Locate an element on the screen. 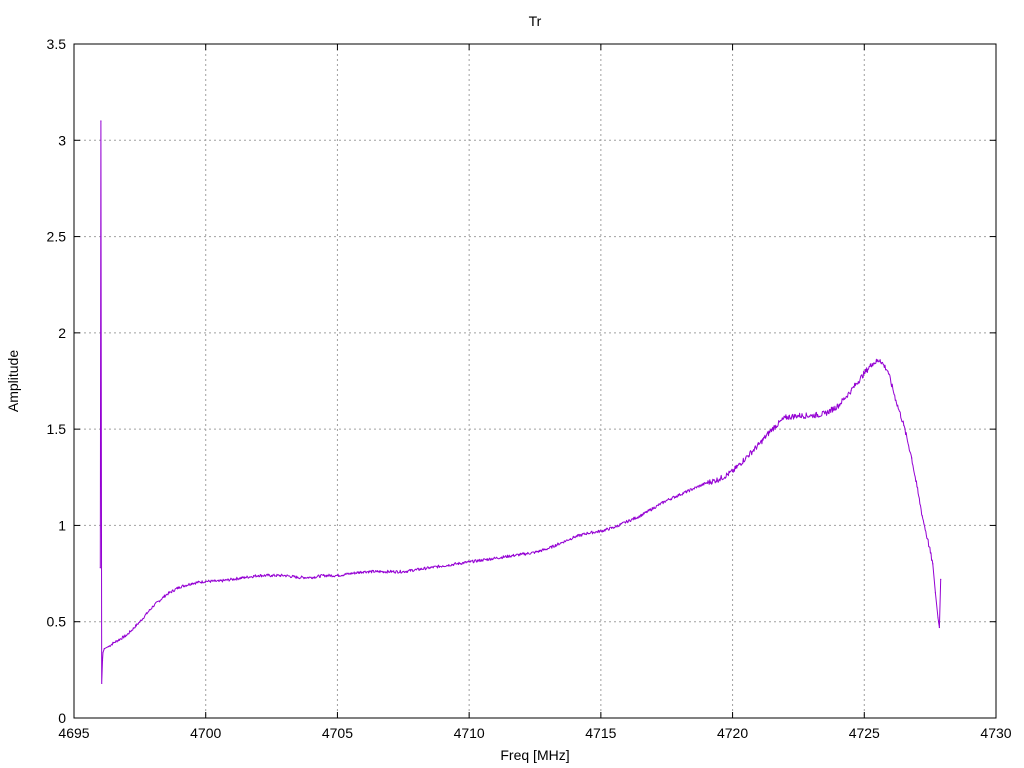 This screenshot has width=1024, height=768. x-tick-label: 4715 is located at coordinates (600, 733).